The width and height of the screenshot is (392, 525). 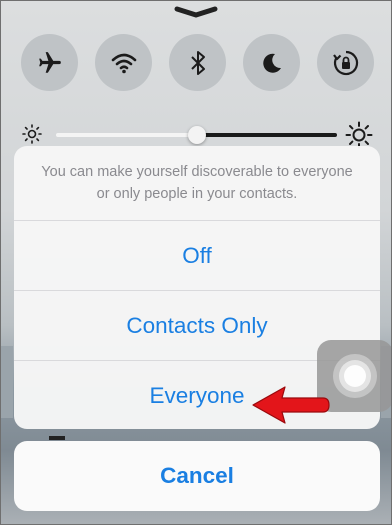 What do you see at coordinates (291, 407) in the screenshot?
I see `red-pointer-arrow-icon` at bounding box center [291, 407].